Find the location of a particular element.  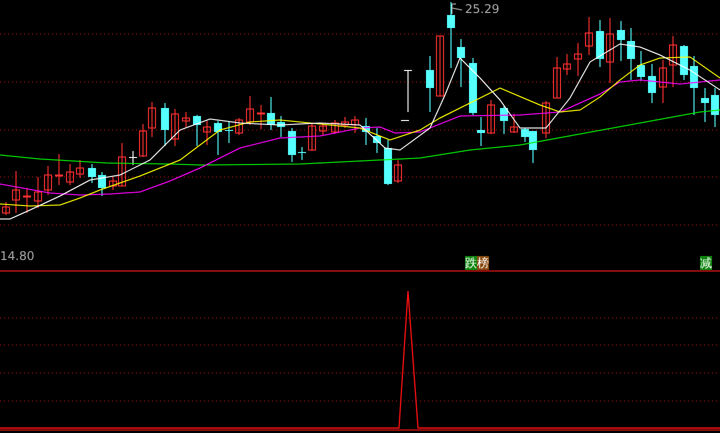

signal-tag: 减 is located at coordinates (706, 263).